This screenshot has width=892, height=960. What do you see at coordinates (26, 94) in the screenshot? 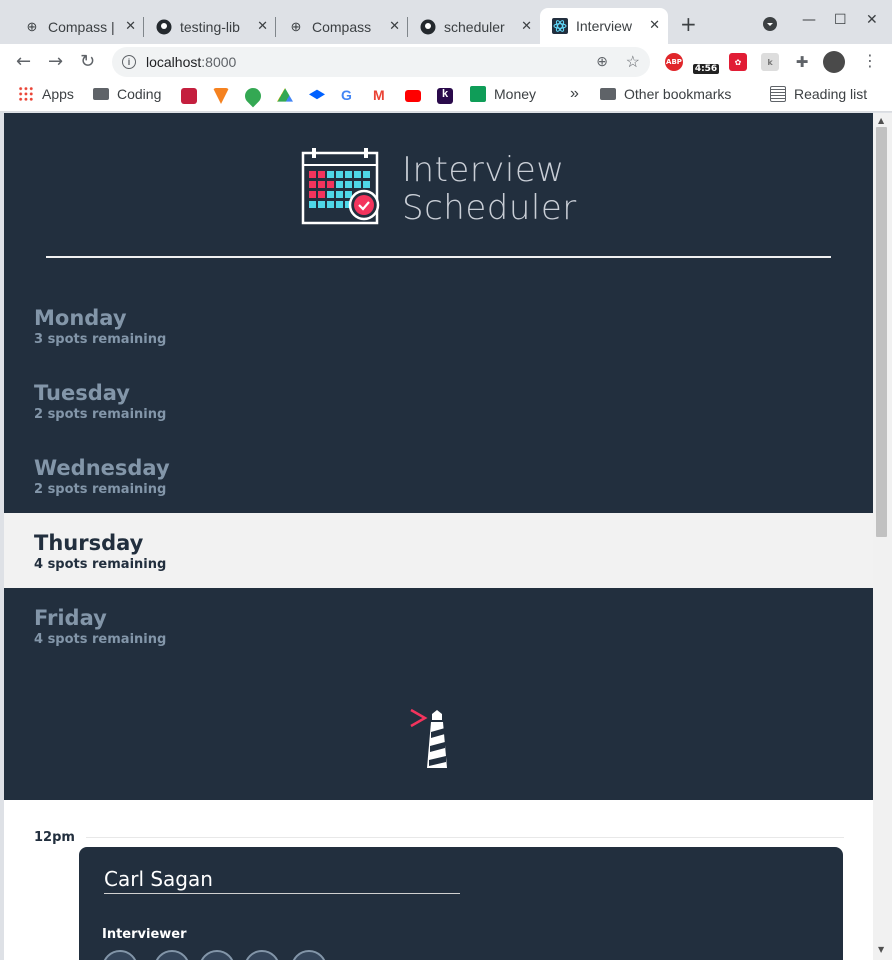
I see `apps-grid-icon` at bounding box center [26, 94].